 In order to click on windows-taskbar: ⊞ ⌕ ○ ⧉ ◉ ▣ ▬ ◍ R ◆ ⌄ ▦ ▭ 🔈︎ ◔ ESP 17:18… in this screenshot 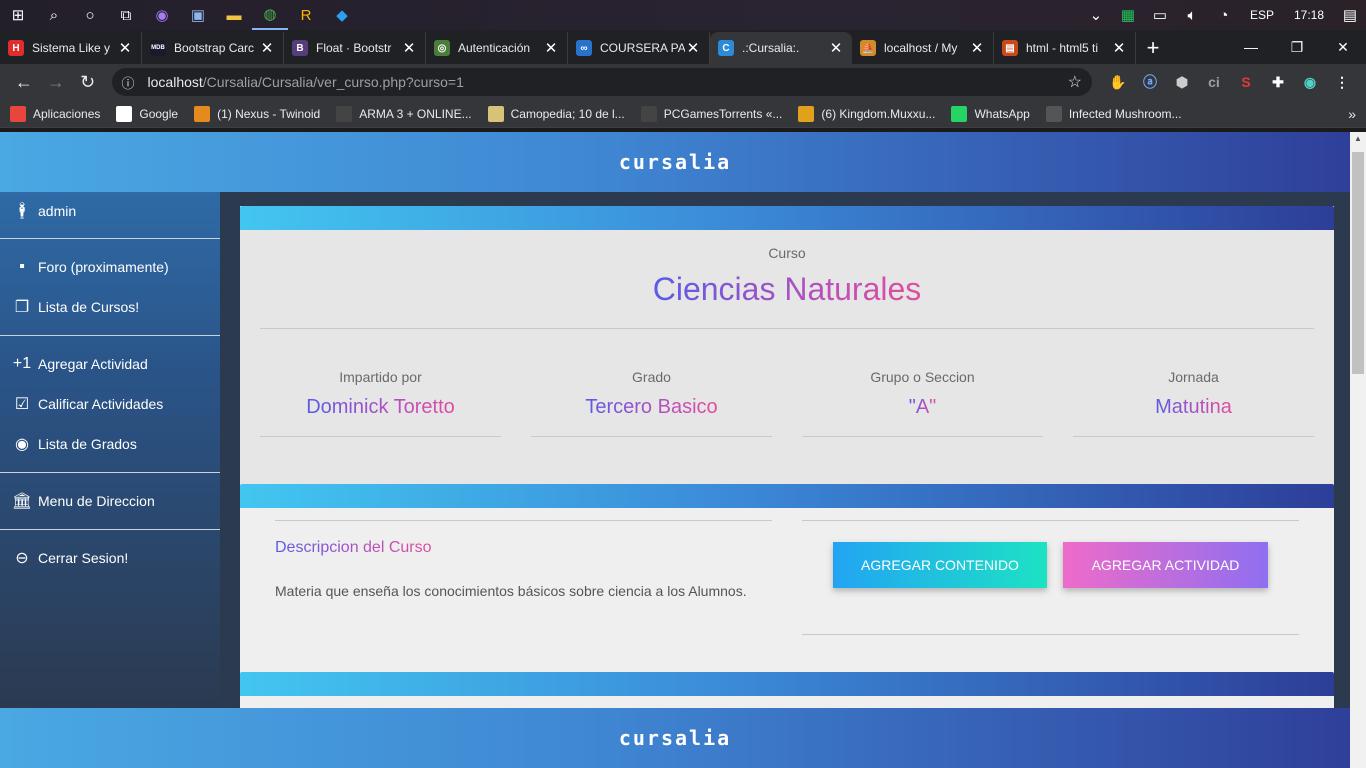, I will do `click(683, 15)`.